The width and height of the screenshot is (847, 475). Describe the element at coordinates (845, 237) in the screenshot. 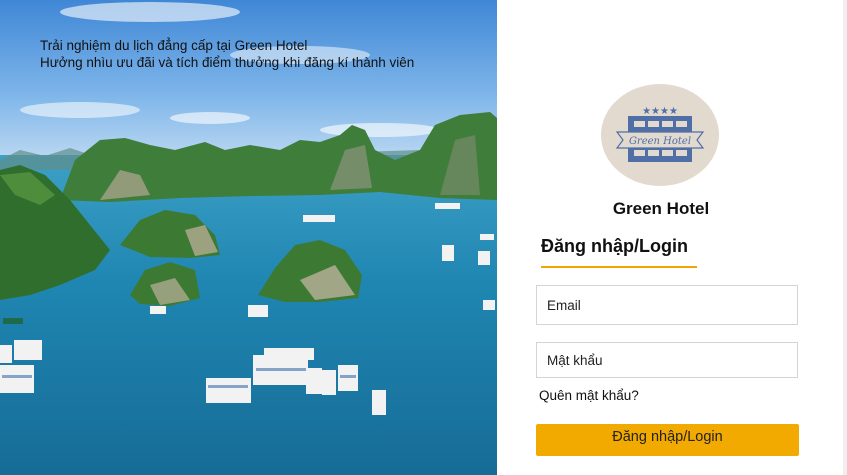

I see `page-edge` at that location.